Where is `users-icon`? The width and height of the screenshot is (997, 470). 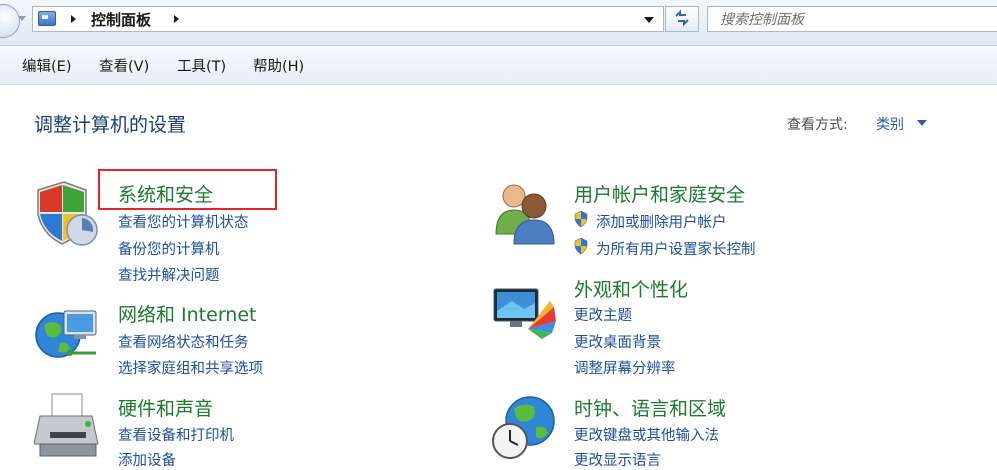 users-icon is located at coordinates (525, 213).